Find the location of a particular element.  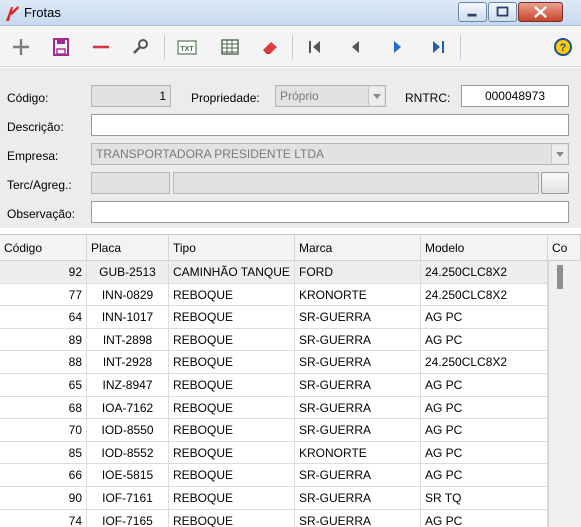

descricao-label: Descrição: is located at coordinates (35, 127).